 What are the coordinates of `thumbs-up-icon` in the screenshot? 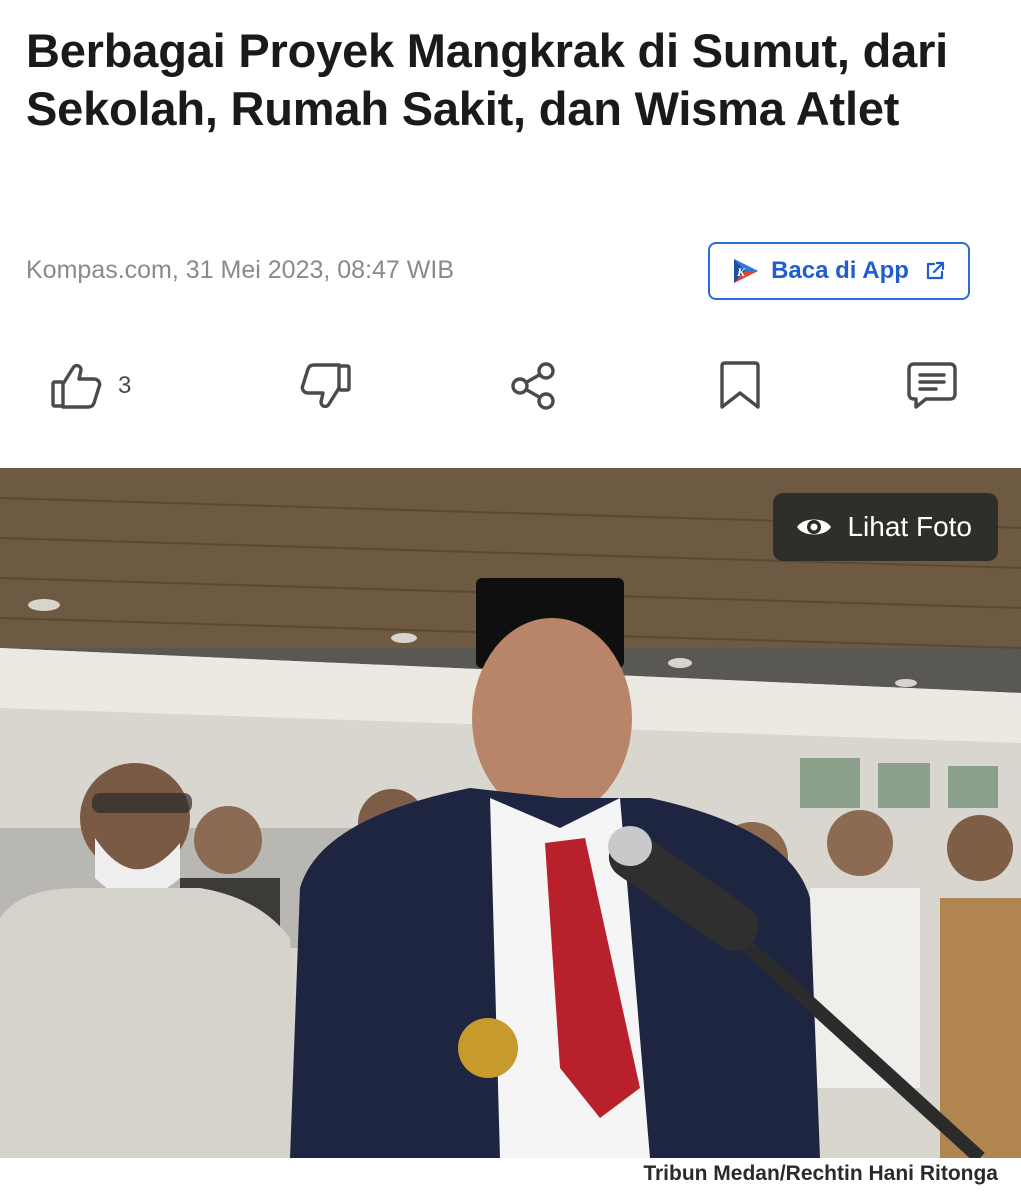 It's located at (76, 386).